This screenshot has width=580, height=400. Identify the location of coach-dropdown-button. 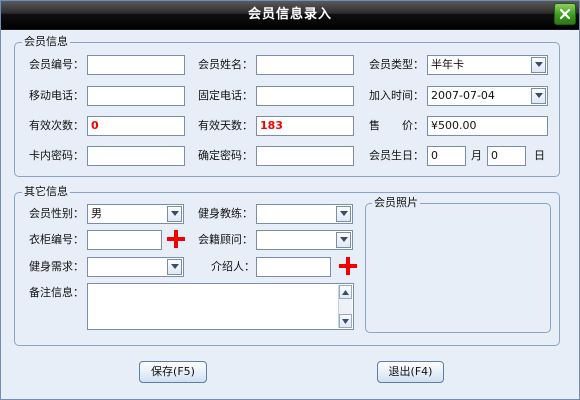
(343, 214).